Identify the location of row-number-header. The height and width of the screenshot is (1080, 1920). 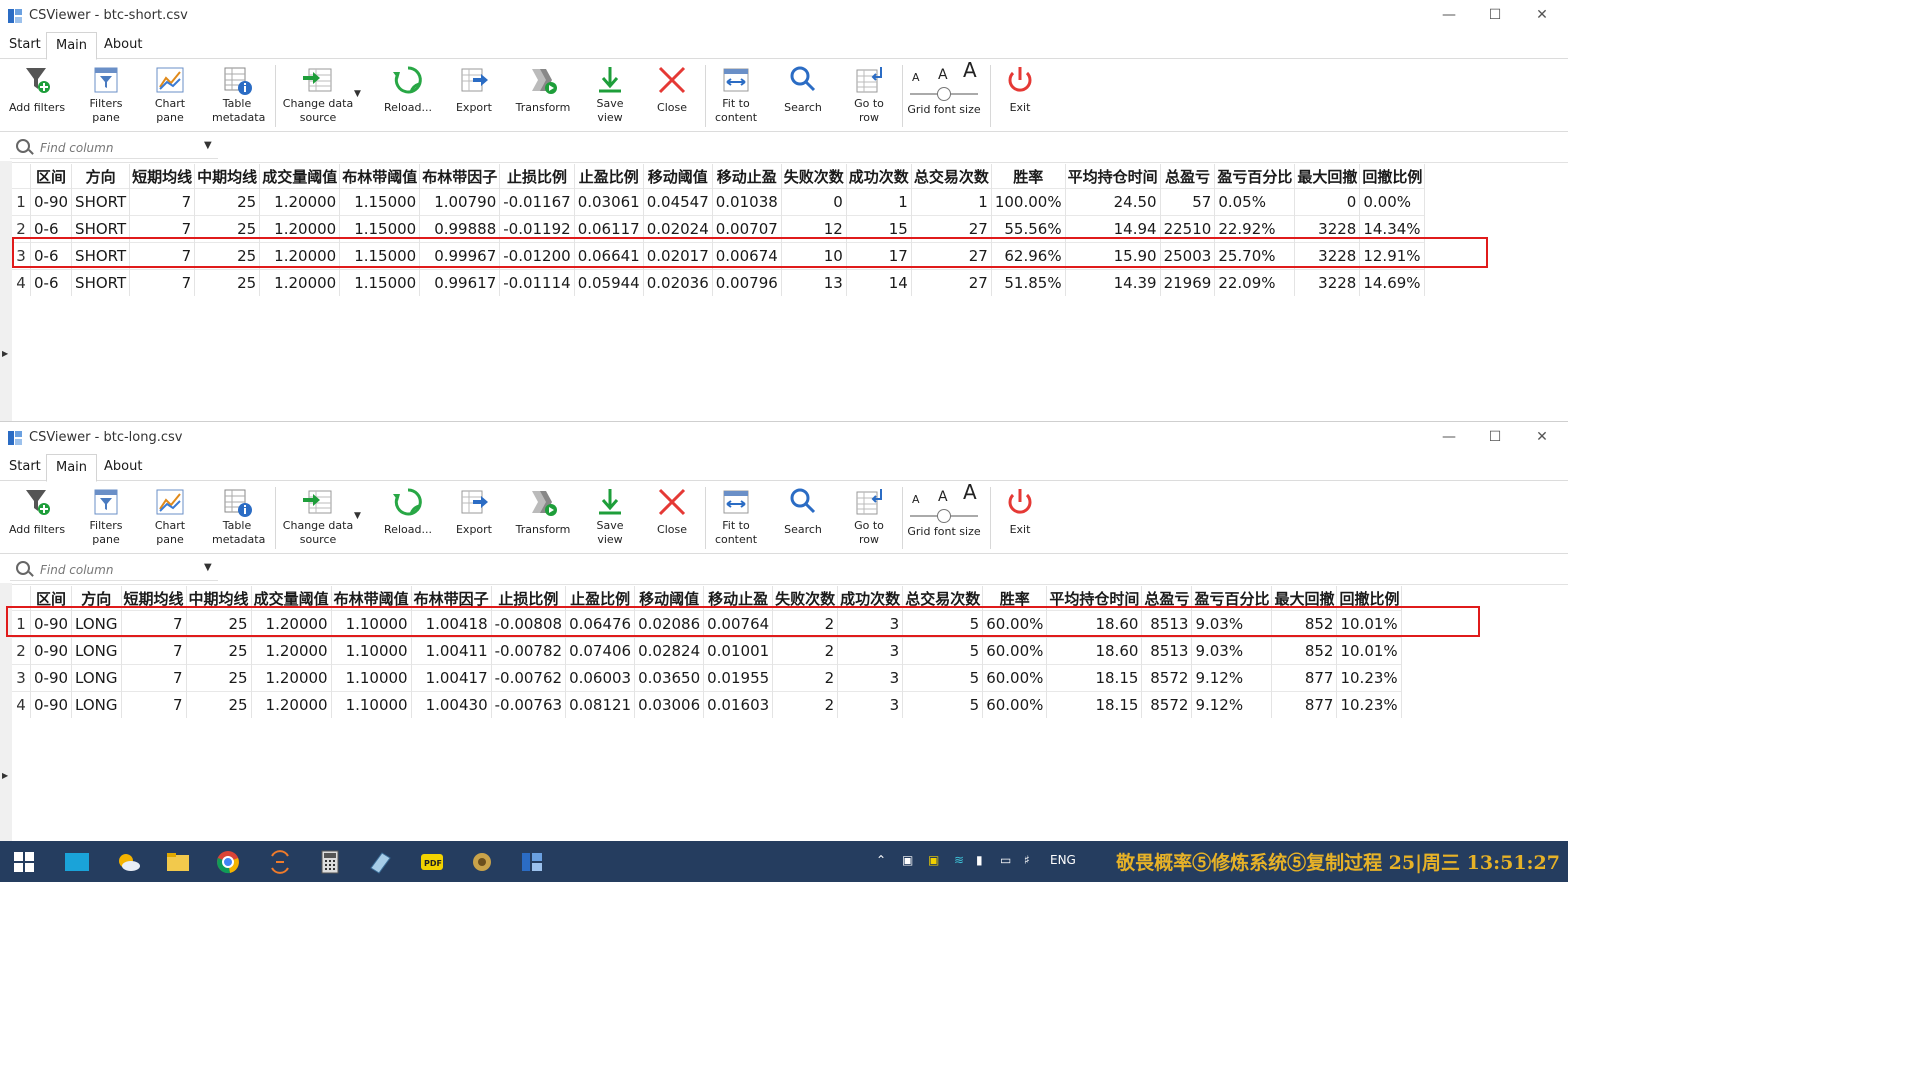
(21, 176).